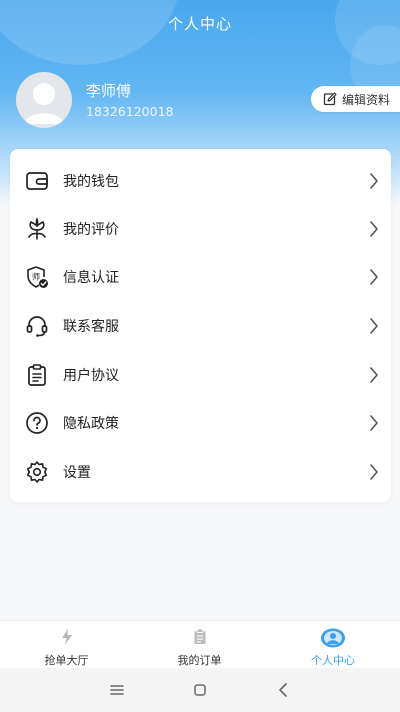 The height and width of the screenshot is (712, 400). Describe the element at coordinates (200, 423) in the screenshot. I see `menu-item-privacy-policy: 隐私政策` at that location.